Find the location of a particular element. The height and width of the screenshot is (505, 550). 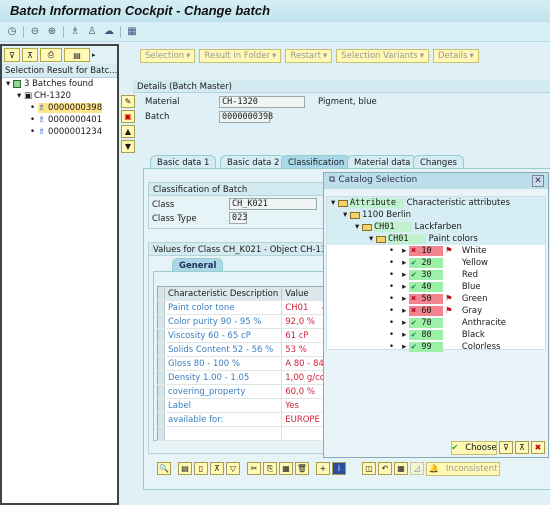

undo-icon: ↶ is located at coordinates (385, 468).